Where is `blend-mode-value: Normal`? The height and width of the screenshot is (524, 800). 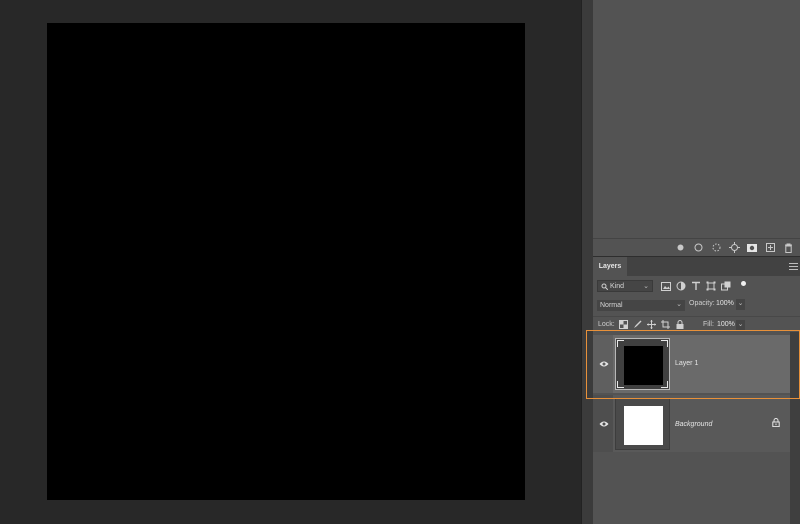 blend-mode-value: Normal is located at coordinates (611, 305).